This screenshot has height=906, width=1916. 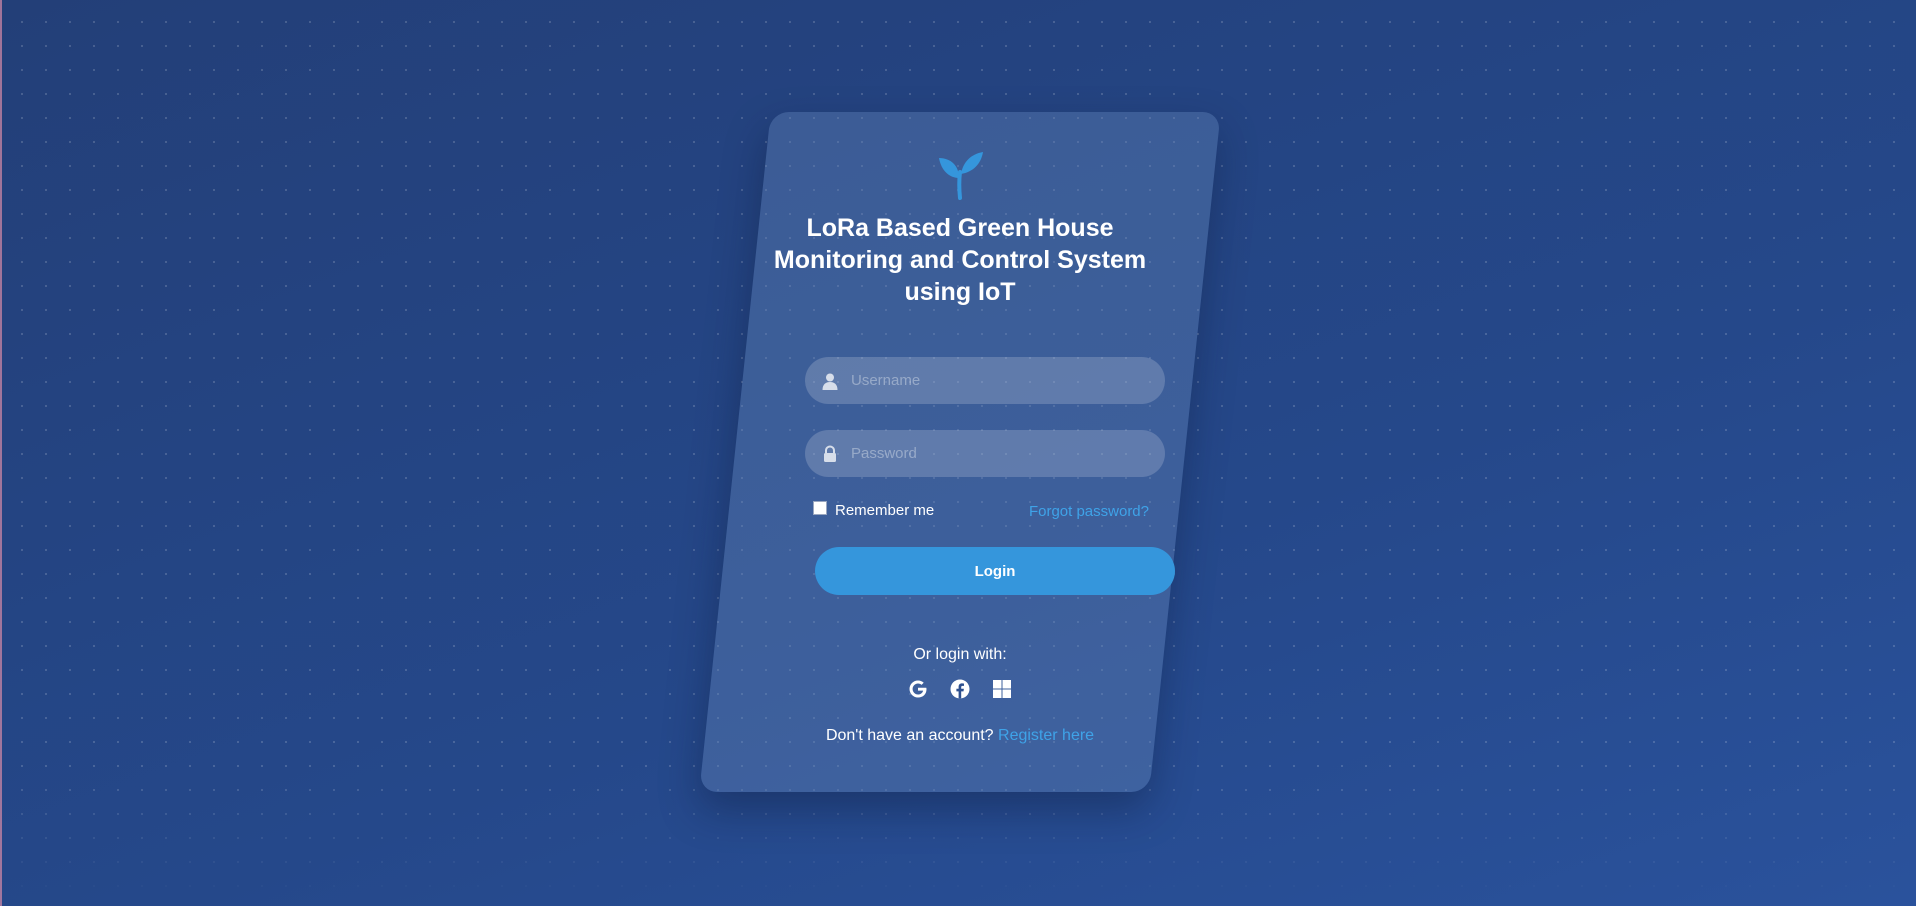 I want to click on register-link: Register here, so click(x=1046, y=735).